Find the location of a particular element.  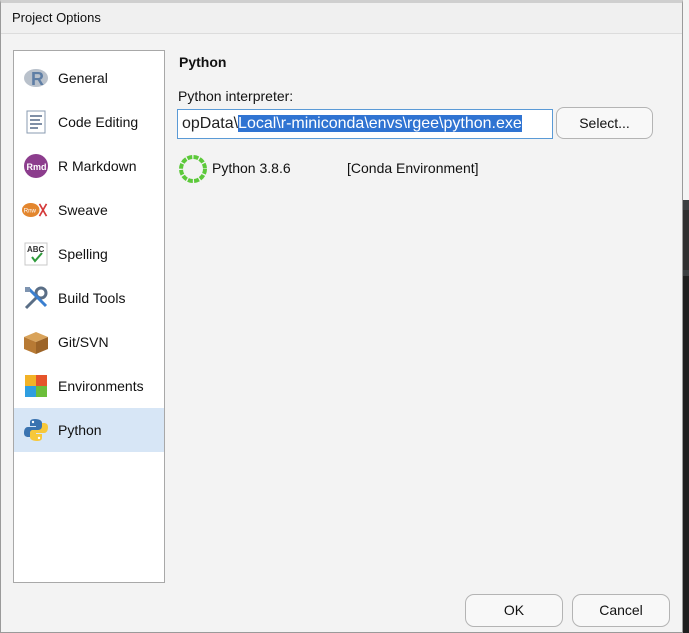

sidebar-item-python: Python is located at coordinates (89, 430).